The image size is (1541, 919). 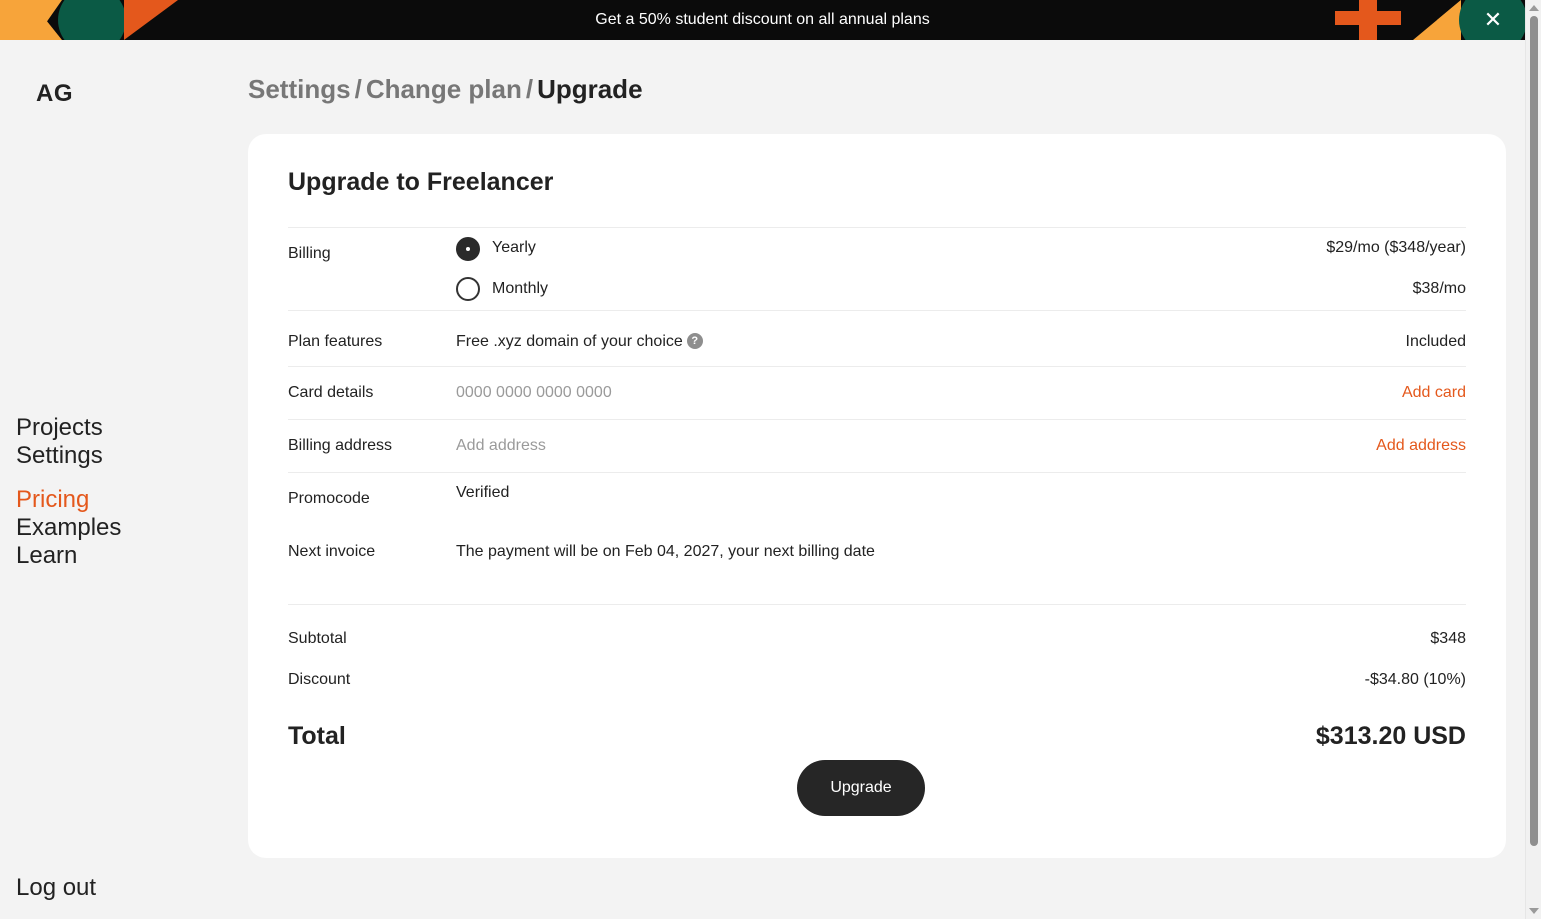 I want to click on page-title: Upgrade to Freelancer, so click(x=421, y=182).